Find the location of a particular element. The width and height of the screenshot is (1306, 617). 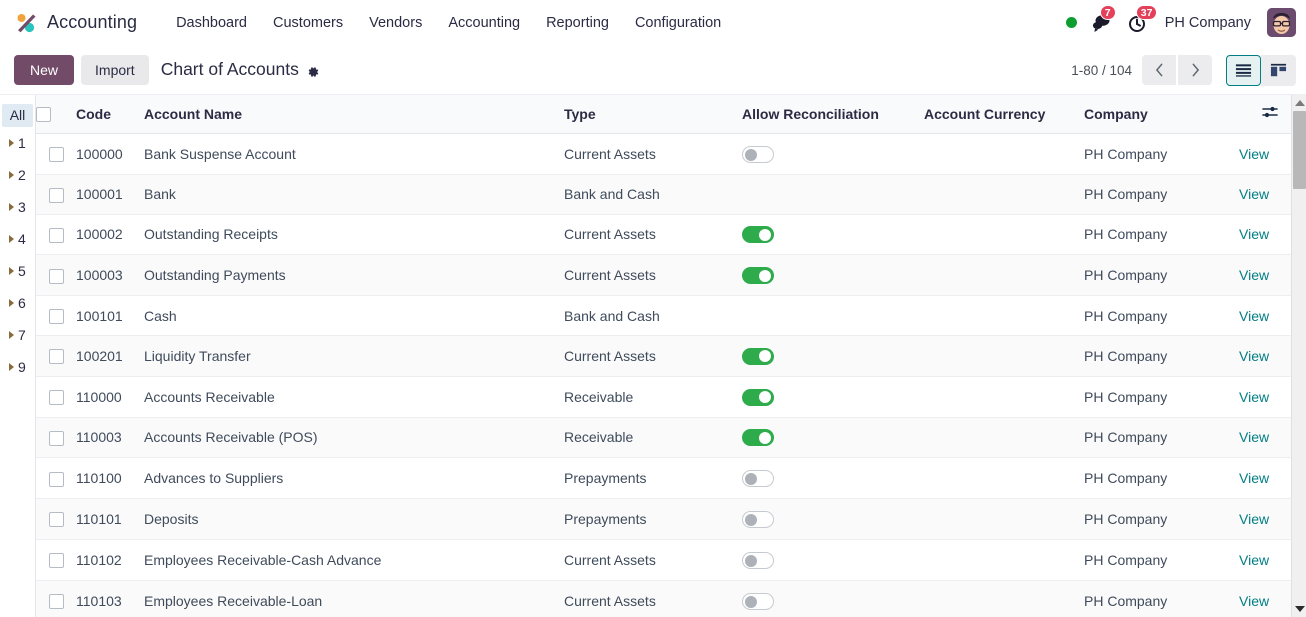

scrollbar-thumb is located at coordinates (1299, 150).